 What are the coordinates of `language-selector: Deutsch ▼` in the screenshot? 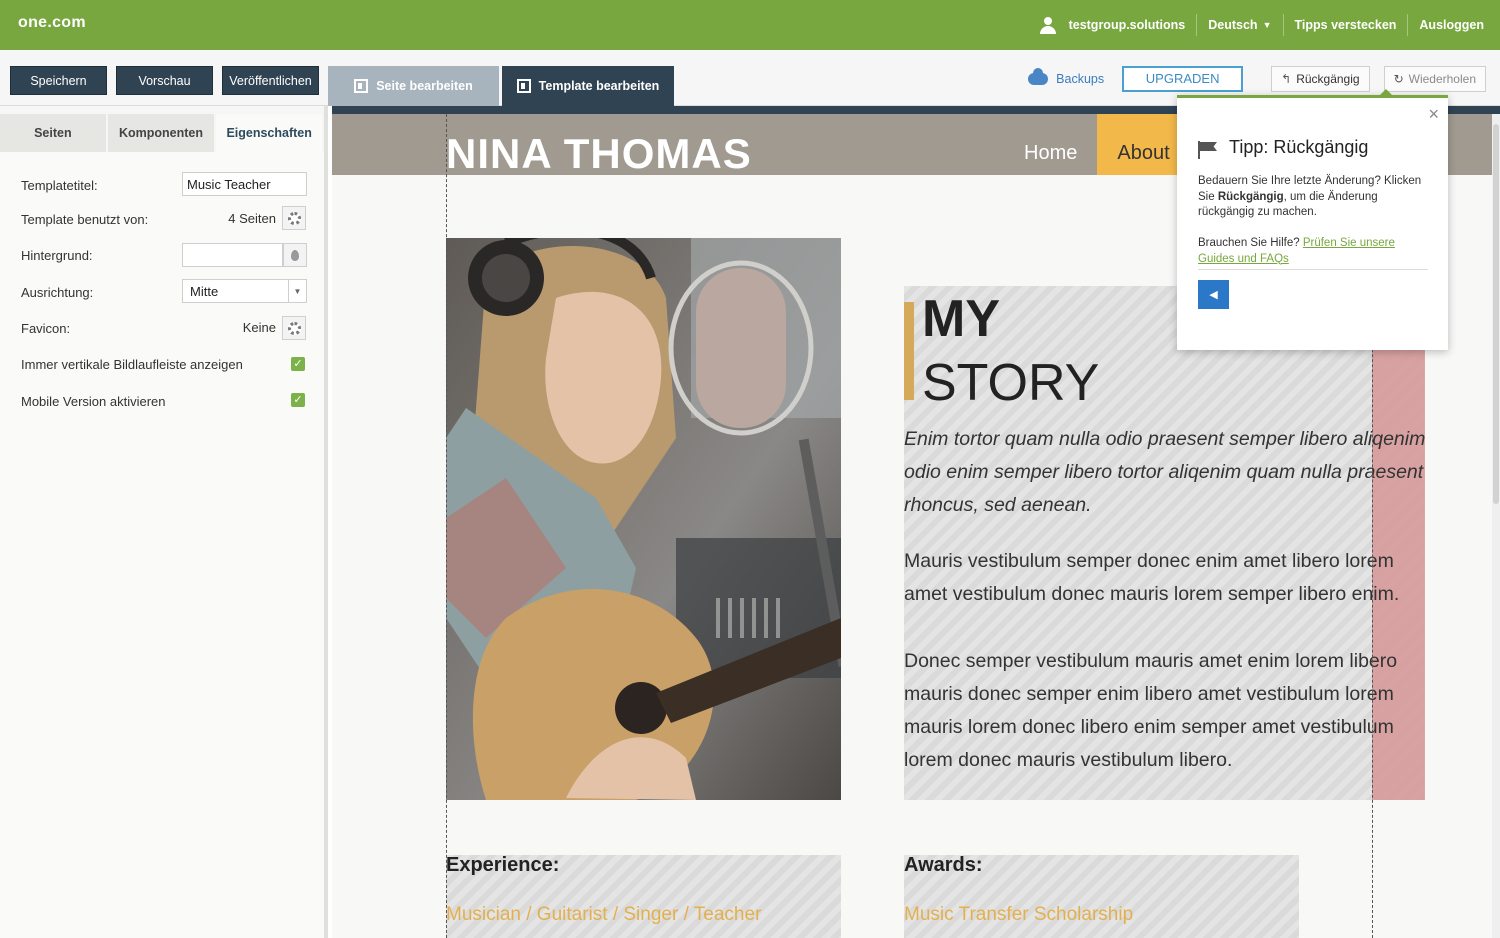 It's located at (1239, 25).